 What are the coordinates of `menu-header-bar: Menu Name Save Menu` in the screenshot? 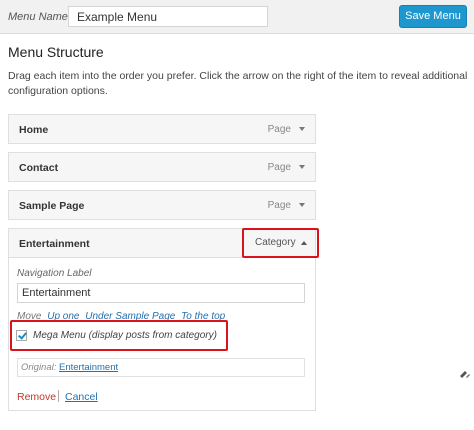 It's located at (237, 17).